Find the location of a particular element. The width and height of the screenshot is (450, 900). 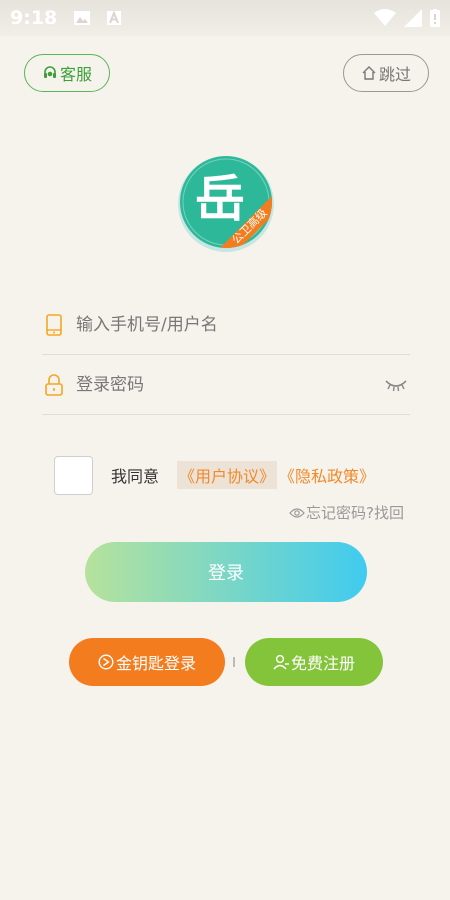

eye-icon is located at coordinates (297, 512).